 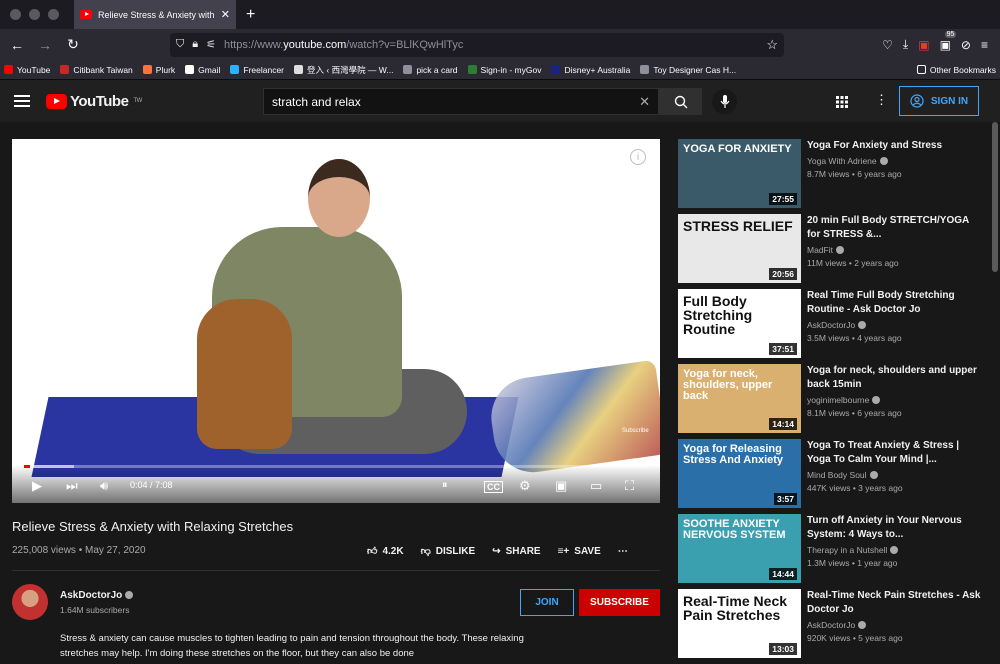 I want to click on close-tab-icon: ✕, so click(x=225, y=14).